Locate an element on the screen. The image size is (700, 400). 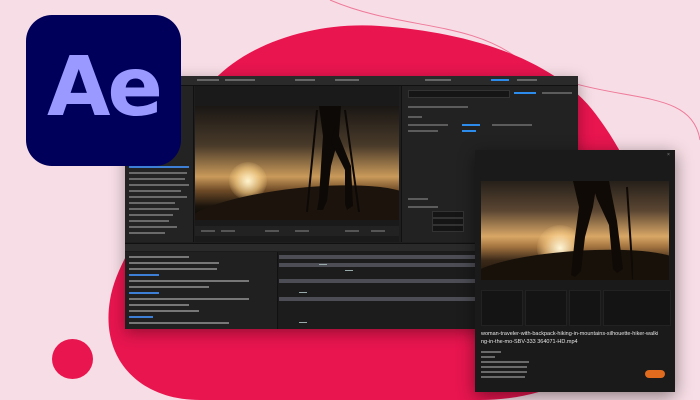
tab-default-workspace is located at coordinates (500, 80).